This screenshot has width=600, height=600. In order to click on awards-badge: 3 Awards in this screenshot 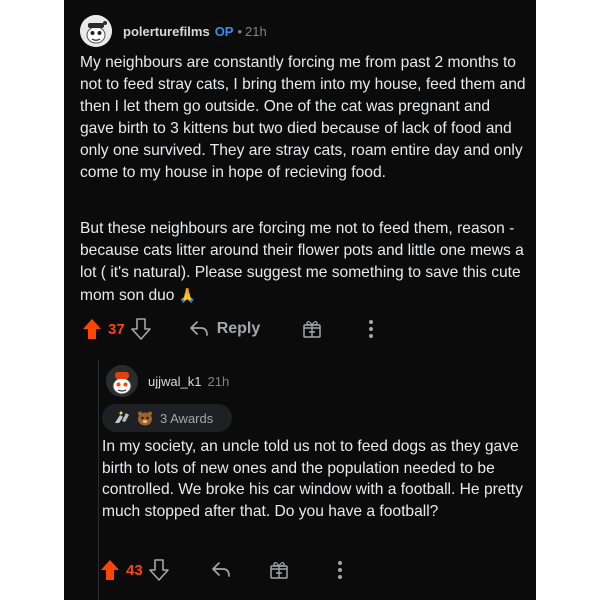, I will do `click(167, 418)`.